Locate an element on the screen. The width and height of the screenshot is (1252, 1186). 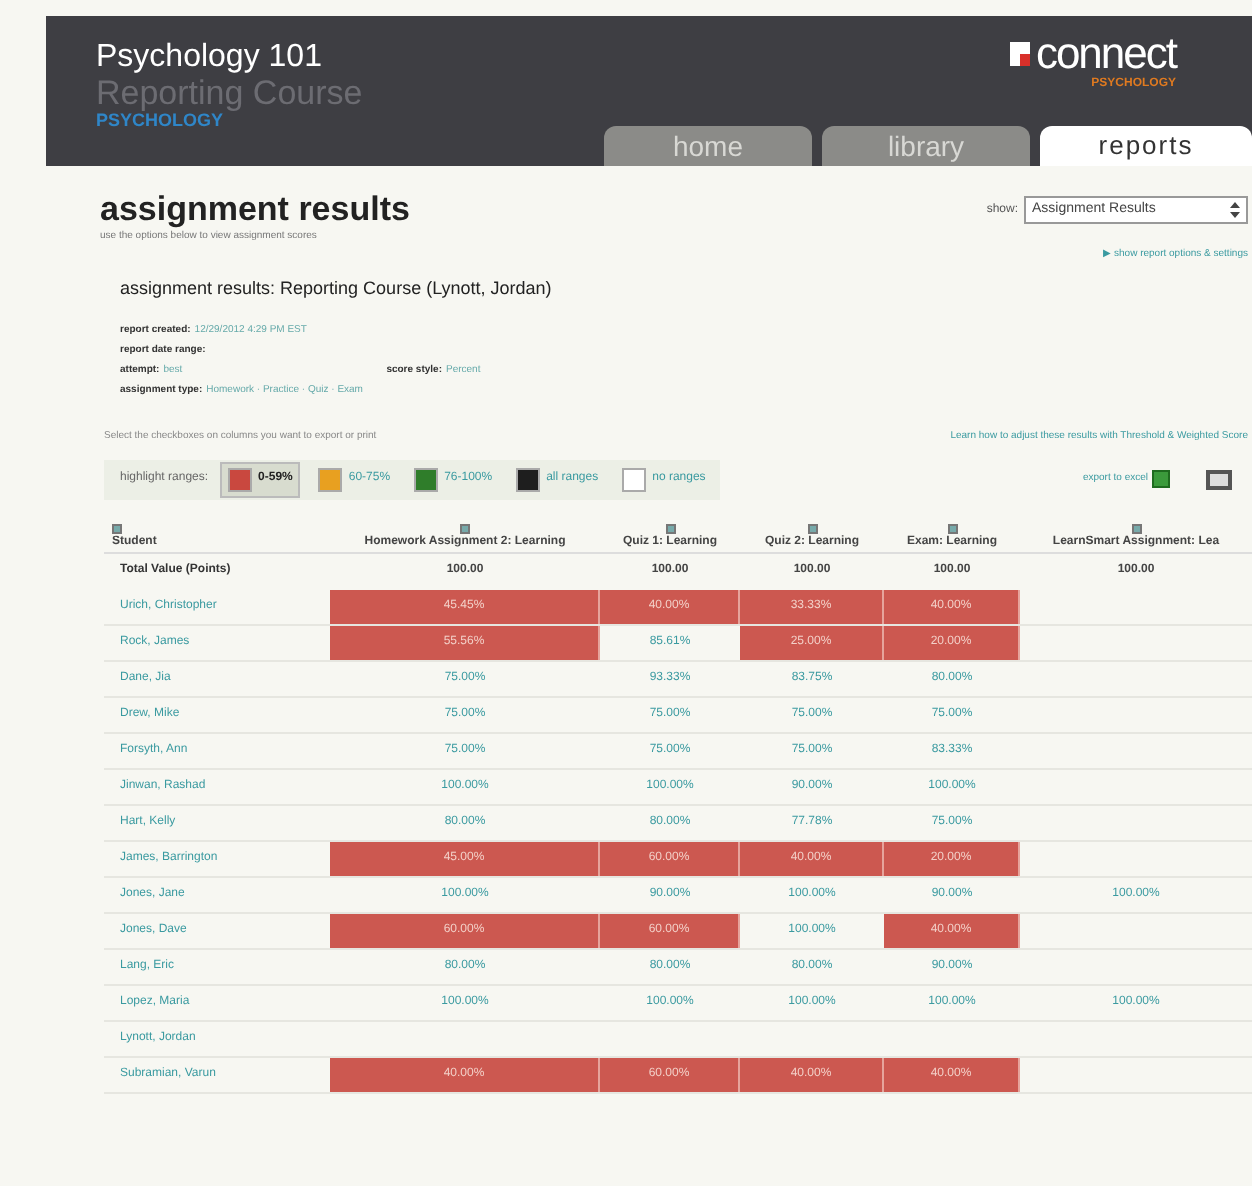
tab: home is located at coordinates (708, 146).